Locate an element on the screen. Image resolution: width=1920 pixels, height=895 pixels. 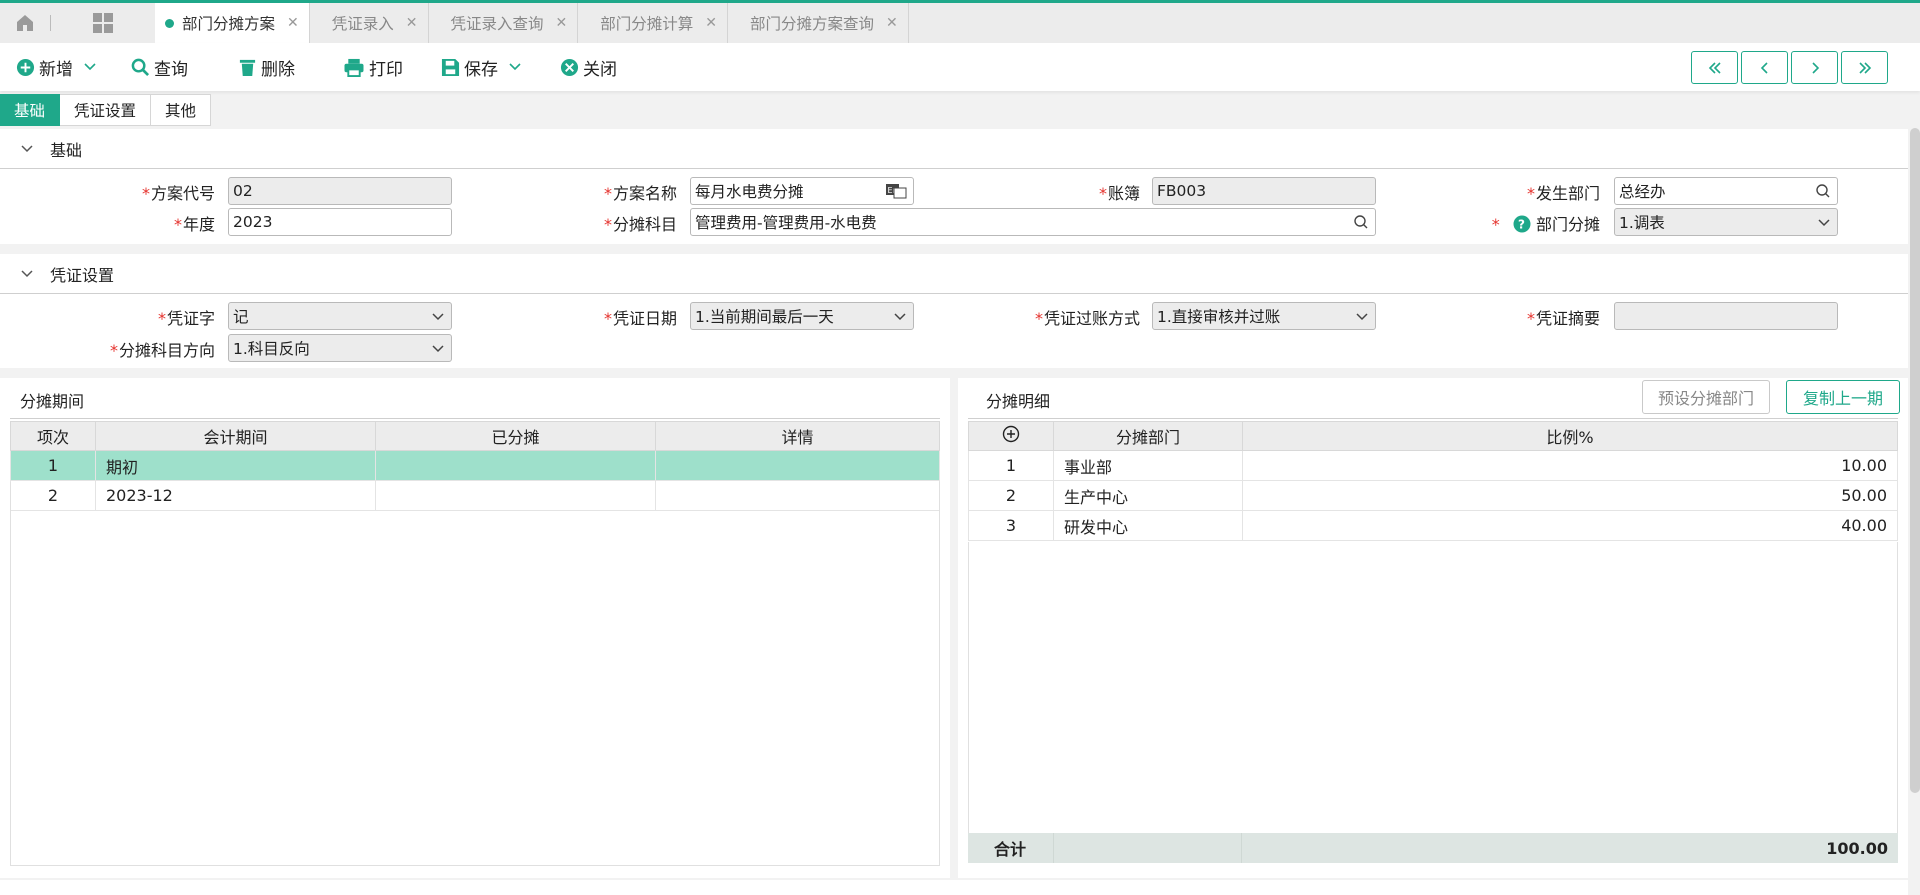
previous-record-button is located at coordinates (1764, 67).